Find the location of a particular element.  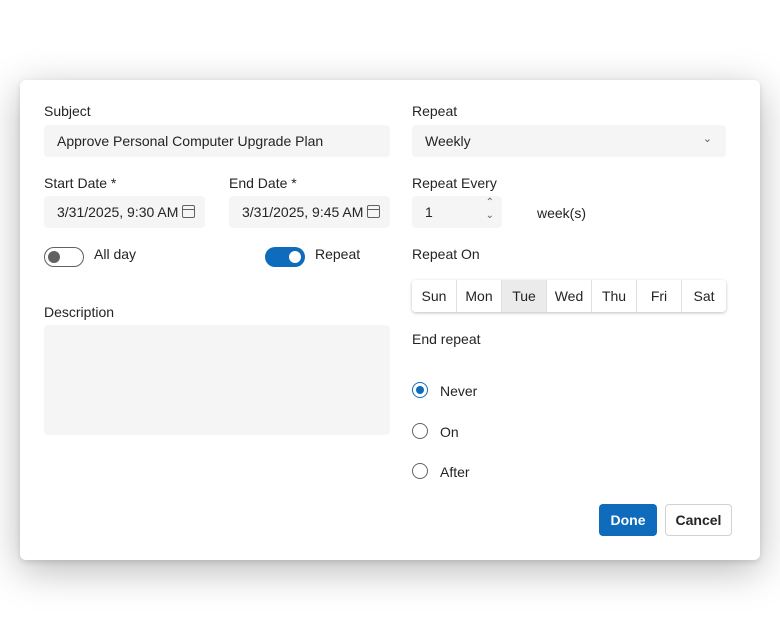

radio-never is located at coordinates (420, 390).